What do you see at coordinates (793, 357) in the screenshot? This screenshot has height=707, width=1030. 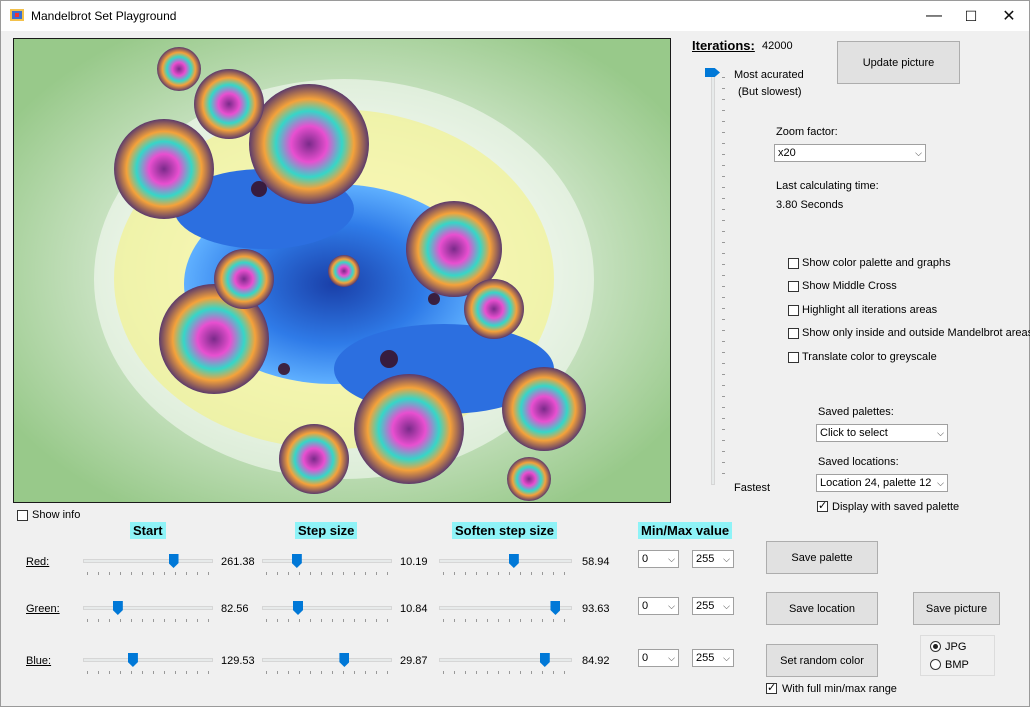 I see `option-checkbox-greyscale` at bounding box center [793, 357].